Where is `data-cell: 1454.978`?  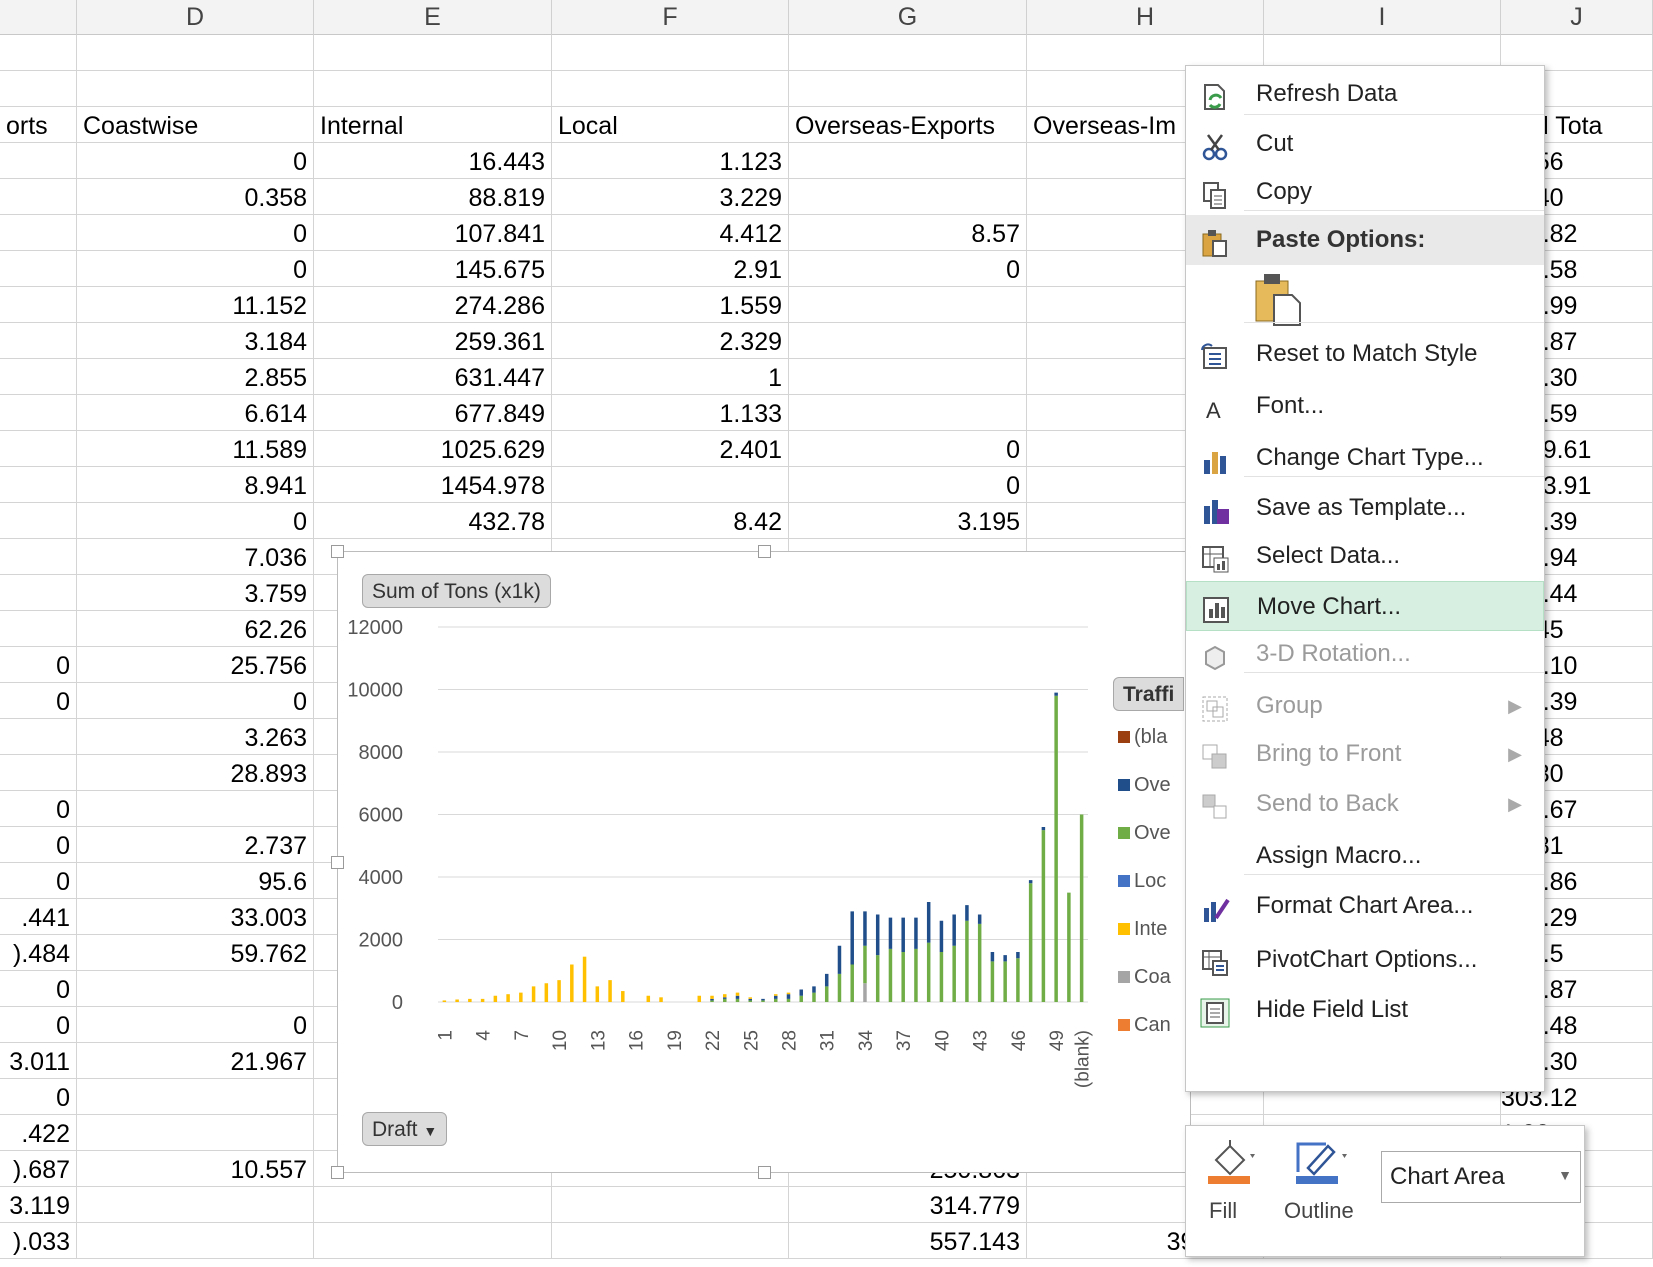 data-cell: 1454.978 is located at coordinates (433, 485).